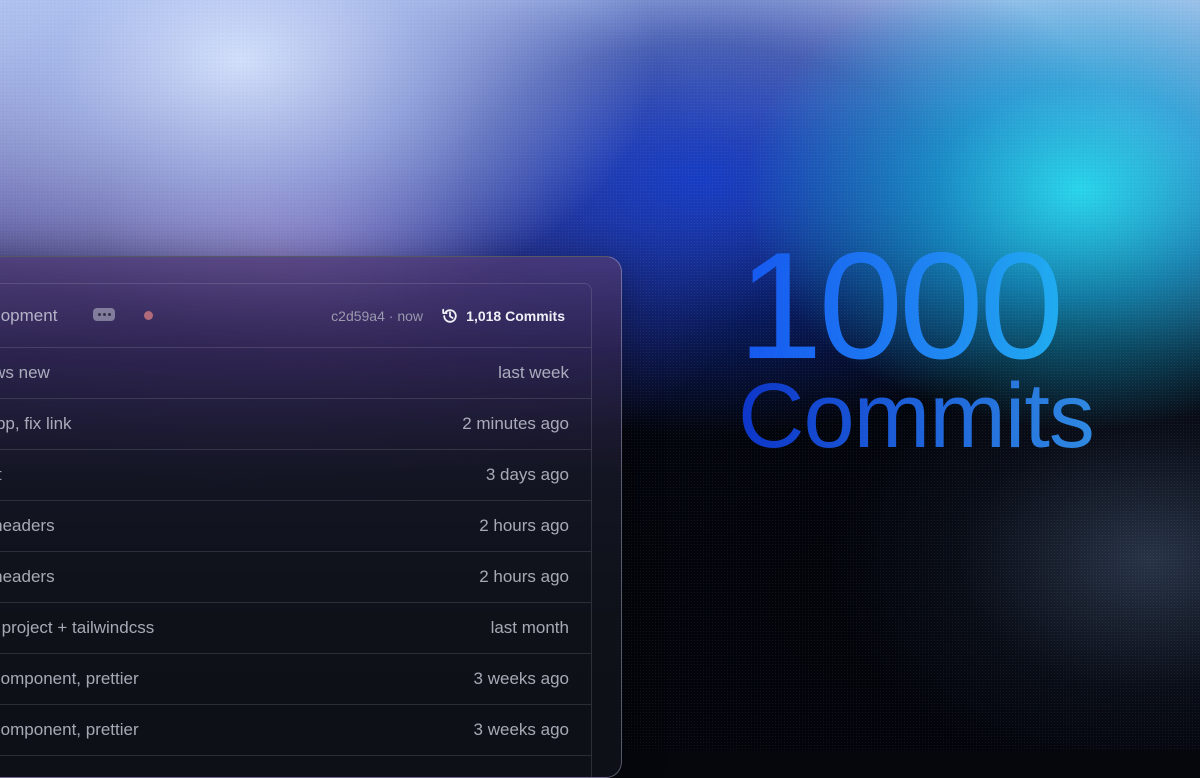 This screenshot has width=1200, height=778. I want to click on commit-table-header: velopment c2d59a4 · now 1,018 Commits, so click(295, 316).